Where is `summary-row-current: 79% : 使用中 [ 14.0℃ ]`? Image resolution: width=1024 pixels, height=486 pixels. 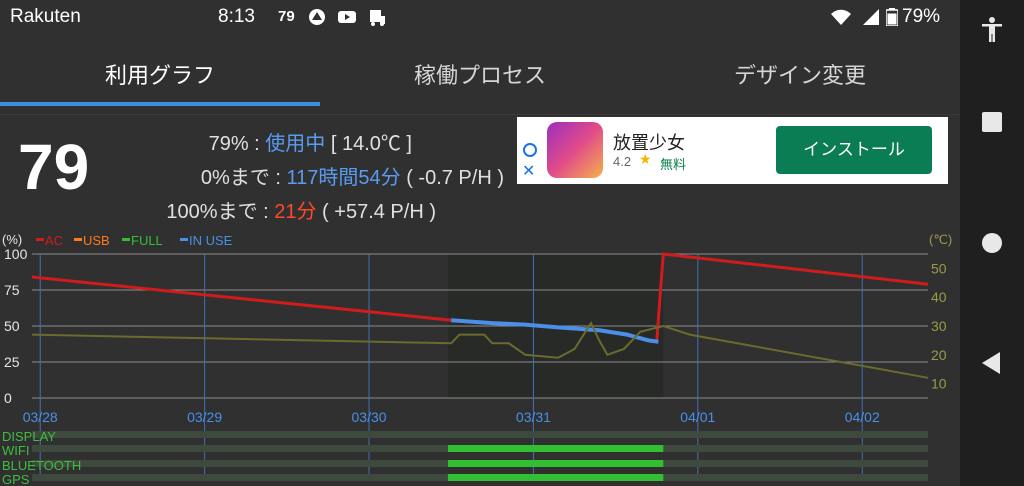
summary-row-current: 79% : 使用中 [ 14.0℃ ] is located at coordinates (310, 144).